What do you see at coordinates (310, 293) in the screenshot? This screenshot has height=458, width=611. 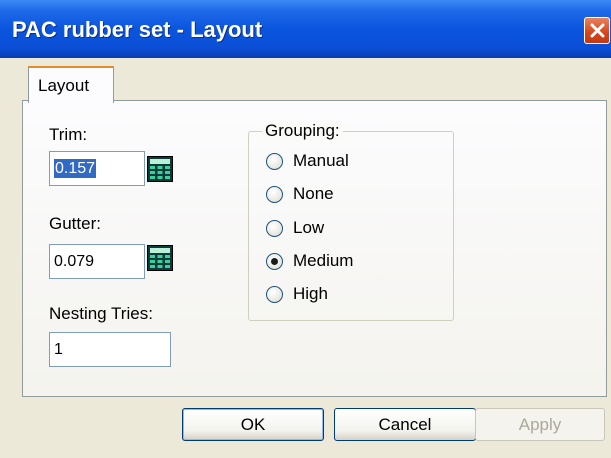 I see `radio-label: High` at bounding box center [310, 293].